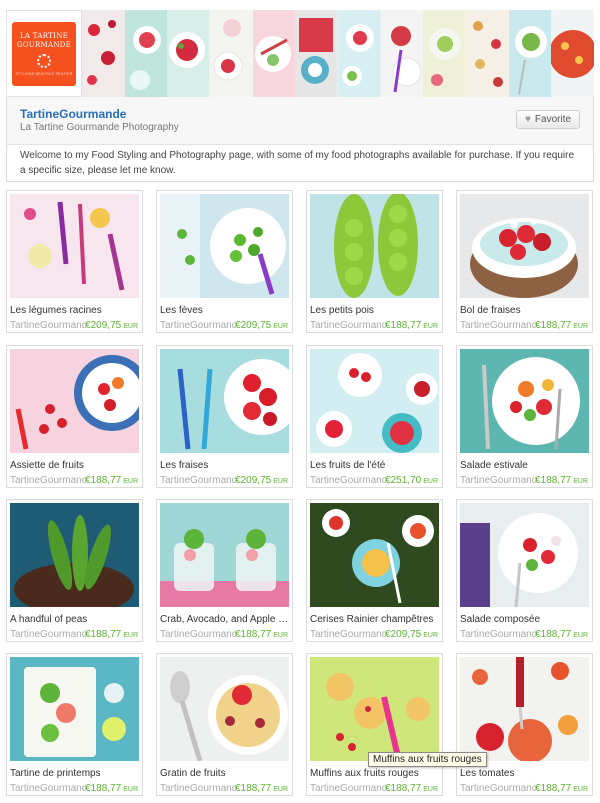 The image size is (600, 803). I want to click on listing-card: Les tomates TartineGourmande €188,77 EUR, so click(524, 724).